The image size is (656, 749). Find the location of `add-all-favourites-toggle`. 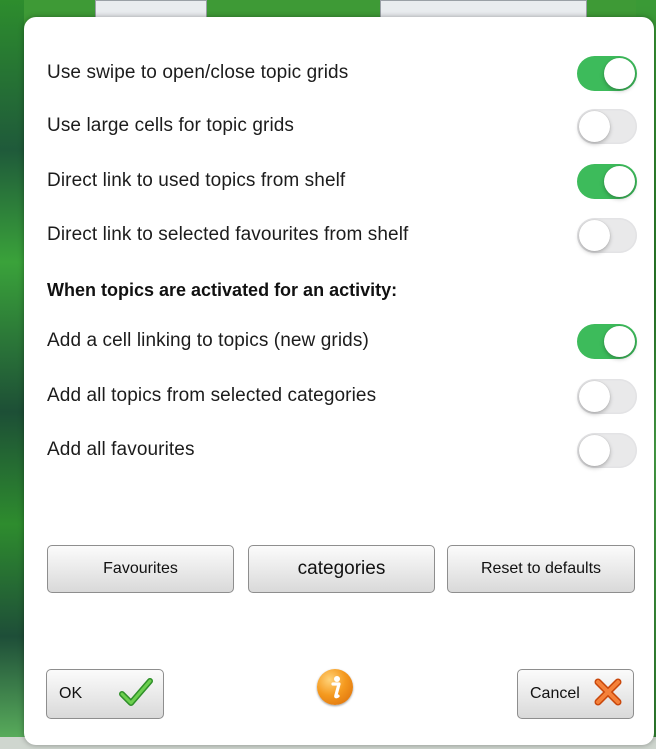

add-all-favourites-toggle is located at coordinates (607, 450).